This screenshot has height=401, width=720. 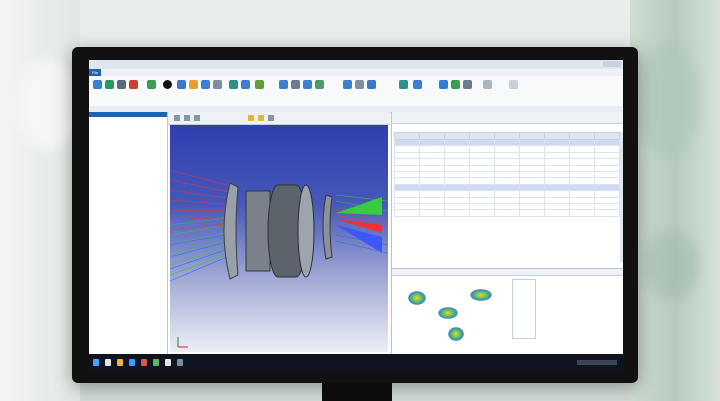 I want to click on editor-toolbar, so click(x=507, y=118).